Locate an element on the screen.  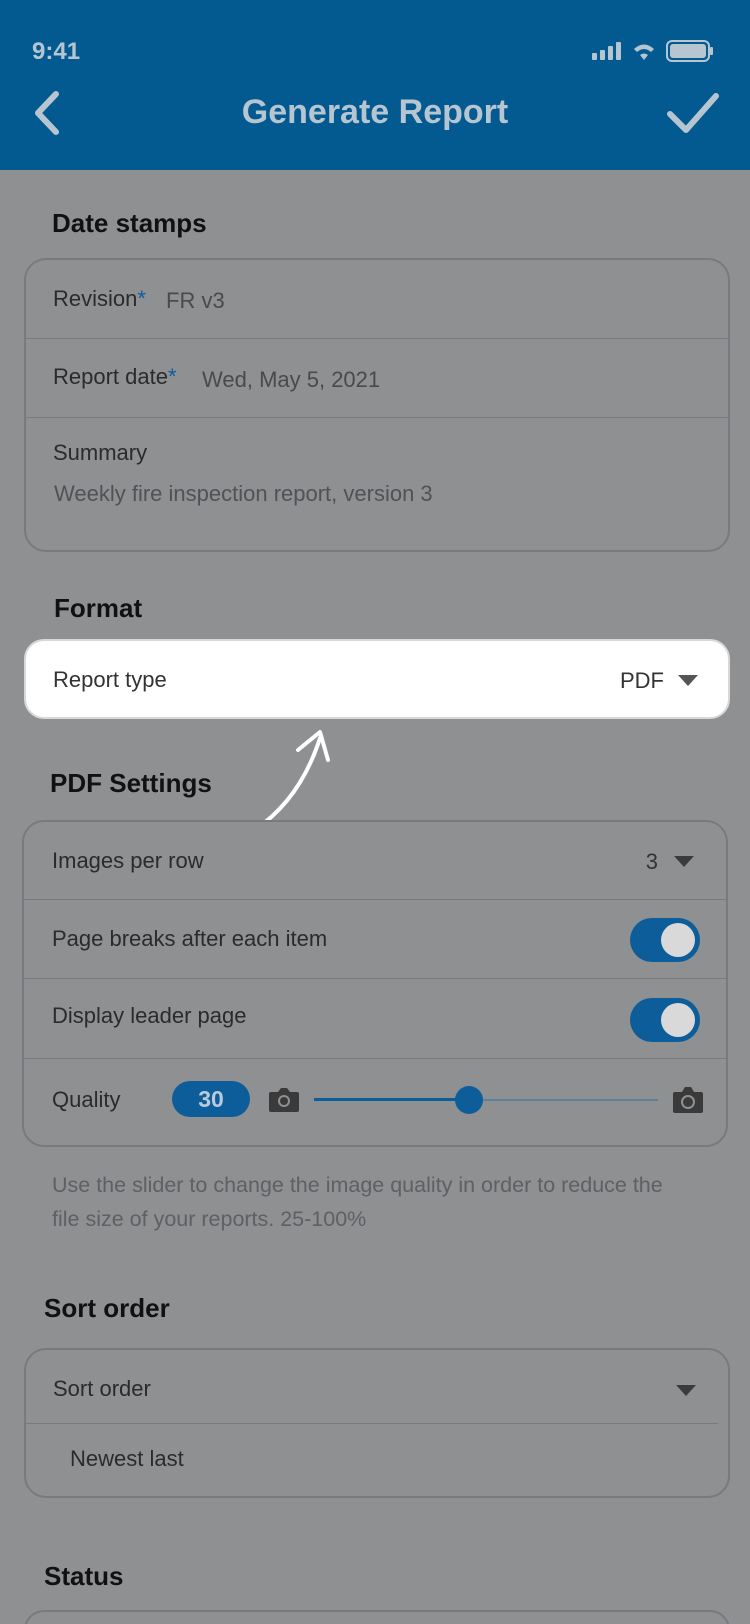
battery-icon is located at coordinates (689, 51).